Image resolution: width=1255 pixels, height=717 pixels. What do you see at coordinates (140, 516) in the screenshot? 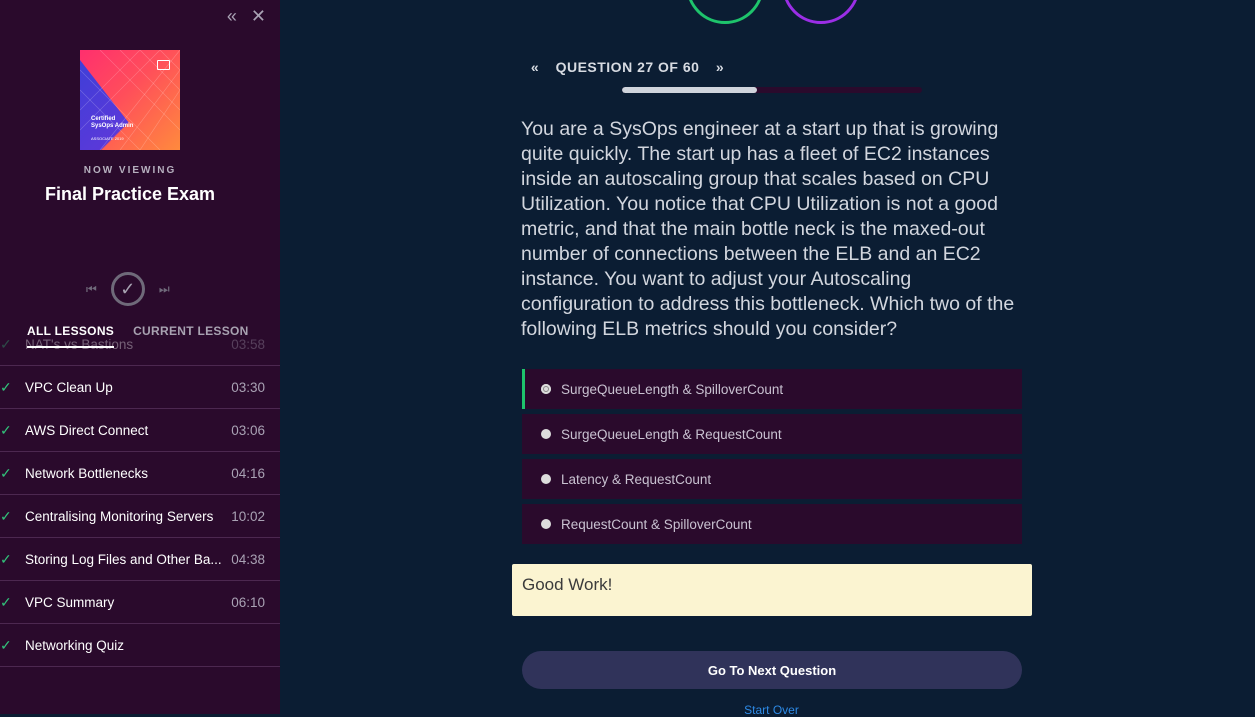
I see `lesson-item: ✓ Centralising Monitoring Servers 10:02` at bounding box center [140, 516].